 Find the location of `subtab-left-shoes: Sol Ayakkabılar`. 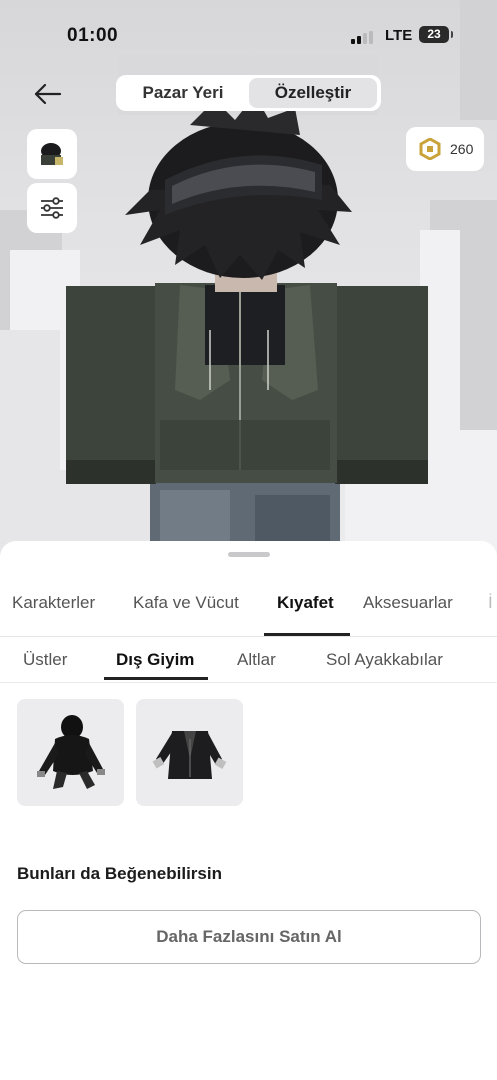

subtab-left-shoes: Sol Ayakkabılar is located at coordinates (384, 660).